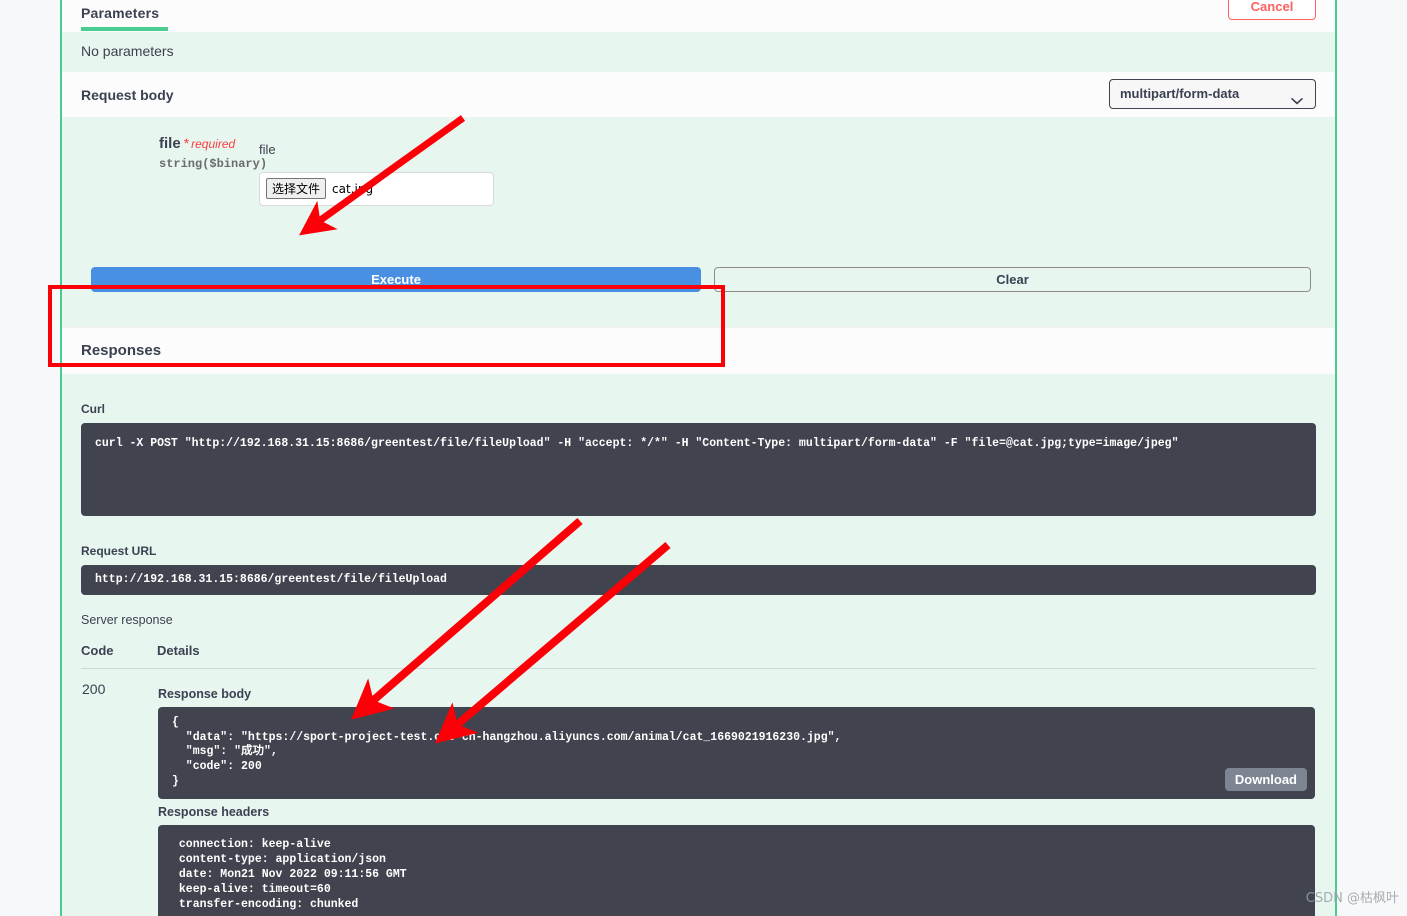  I want to click on watermark: CSDN @枯枫叶, so click(1352, 898).